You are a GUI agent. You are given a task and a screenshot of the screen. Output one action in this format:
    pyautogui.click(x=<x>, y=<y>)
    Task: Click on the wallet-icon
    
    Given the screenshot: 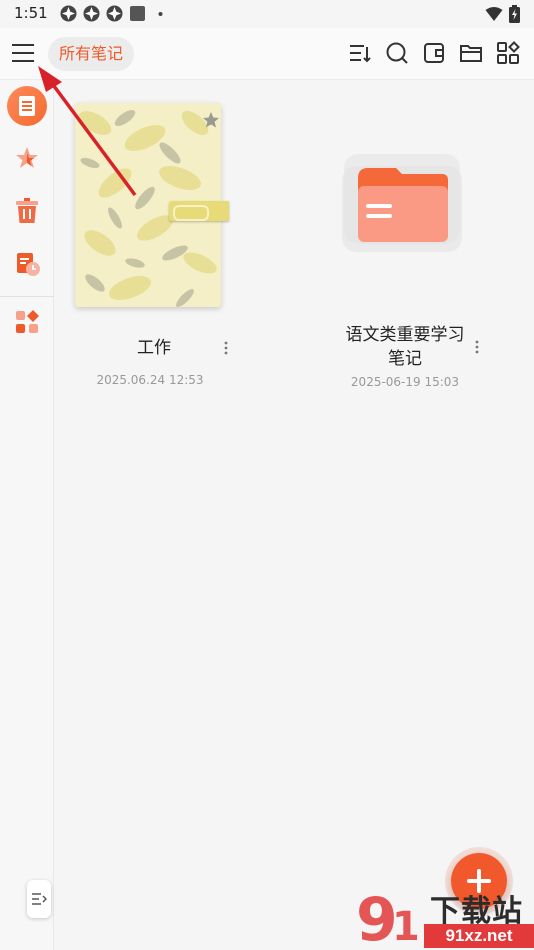 What is the action you would take?
    pyautogui.click(x=434, y=53)
    